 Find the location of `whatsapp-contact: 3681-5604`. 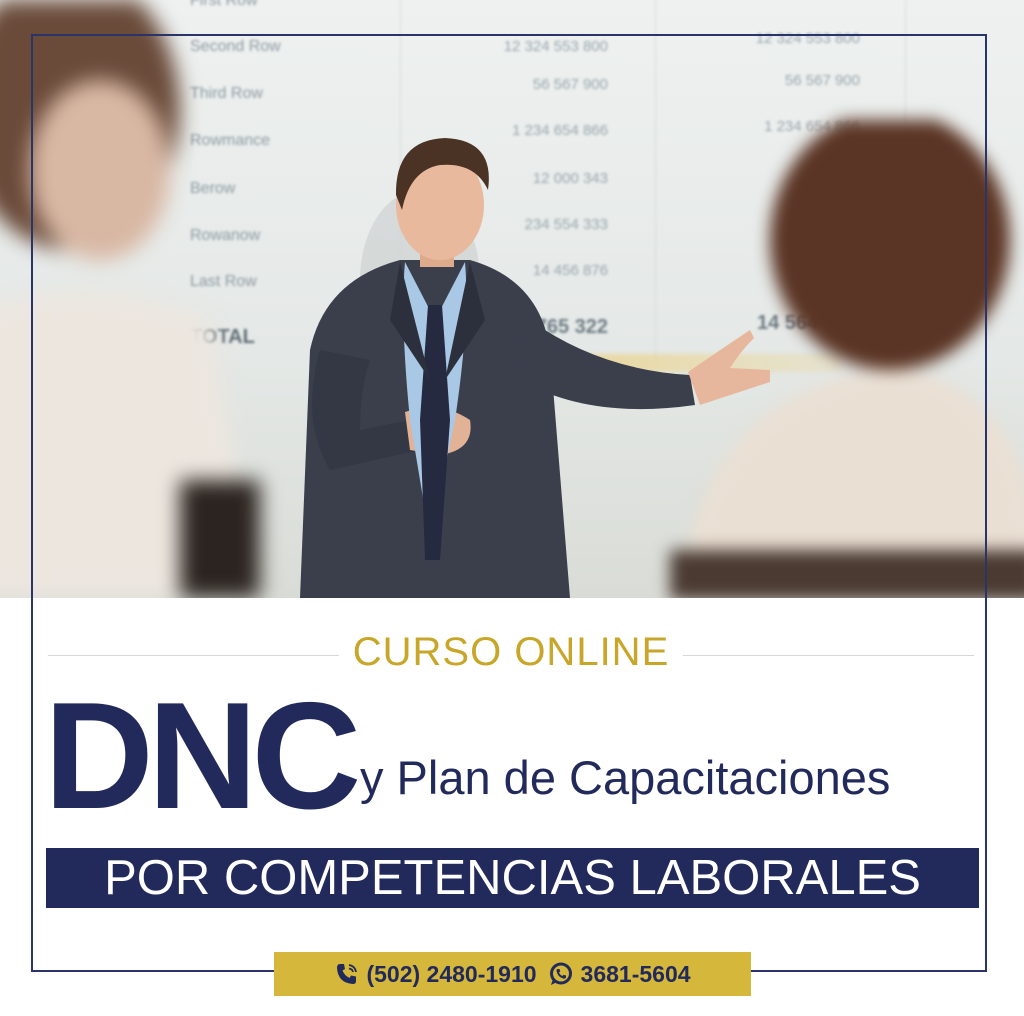

whatsapp-contact: 3681-5604 is located at coordinates (619, 974).